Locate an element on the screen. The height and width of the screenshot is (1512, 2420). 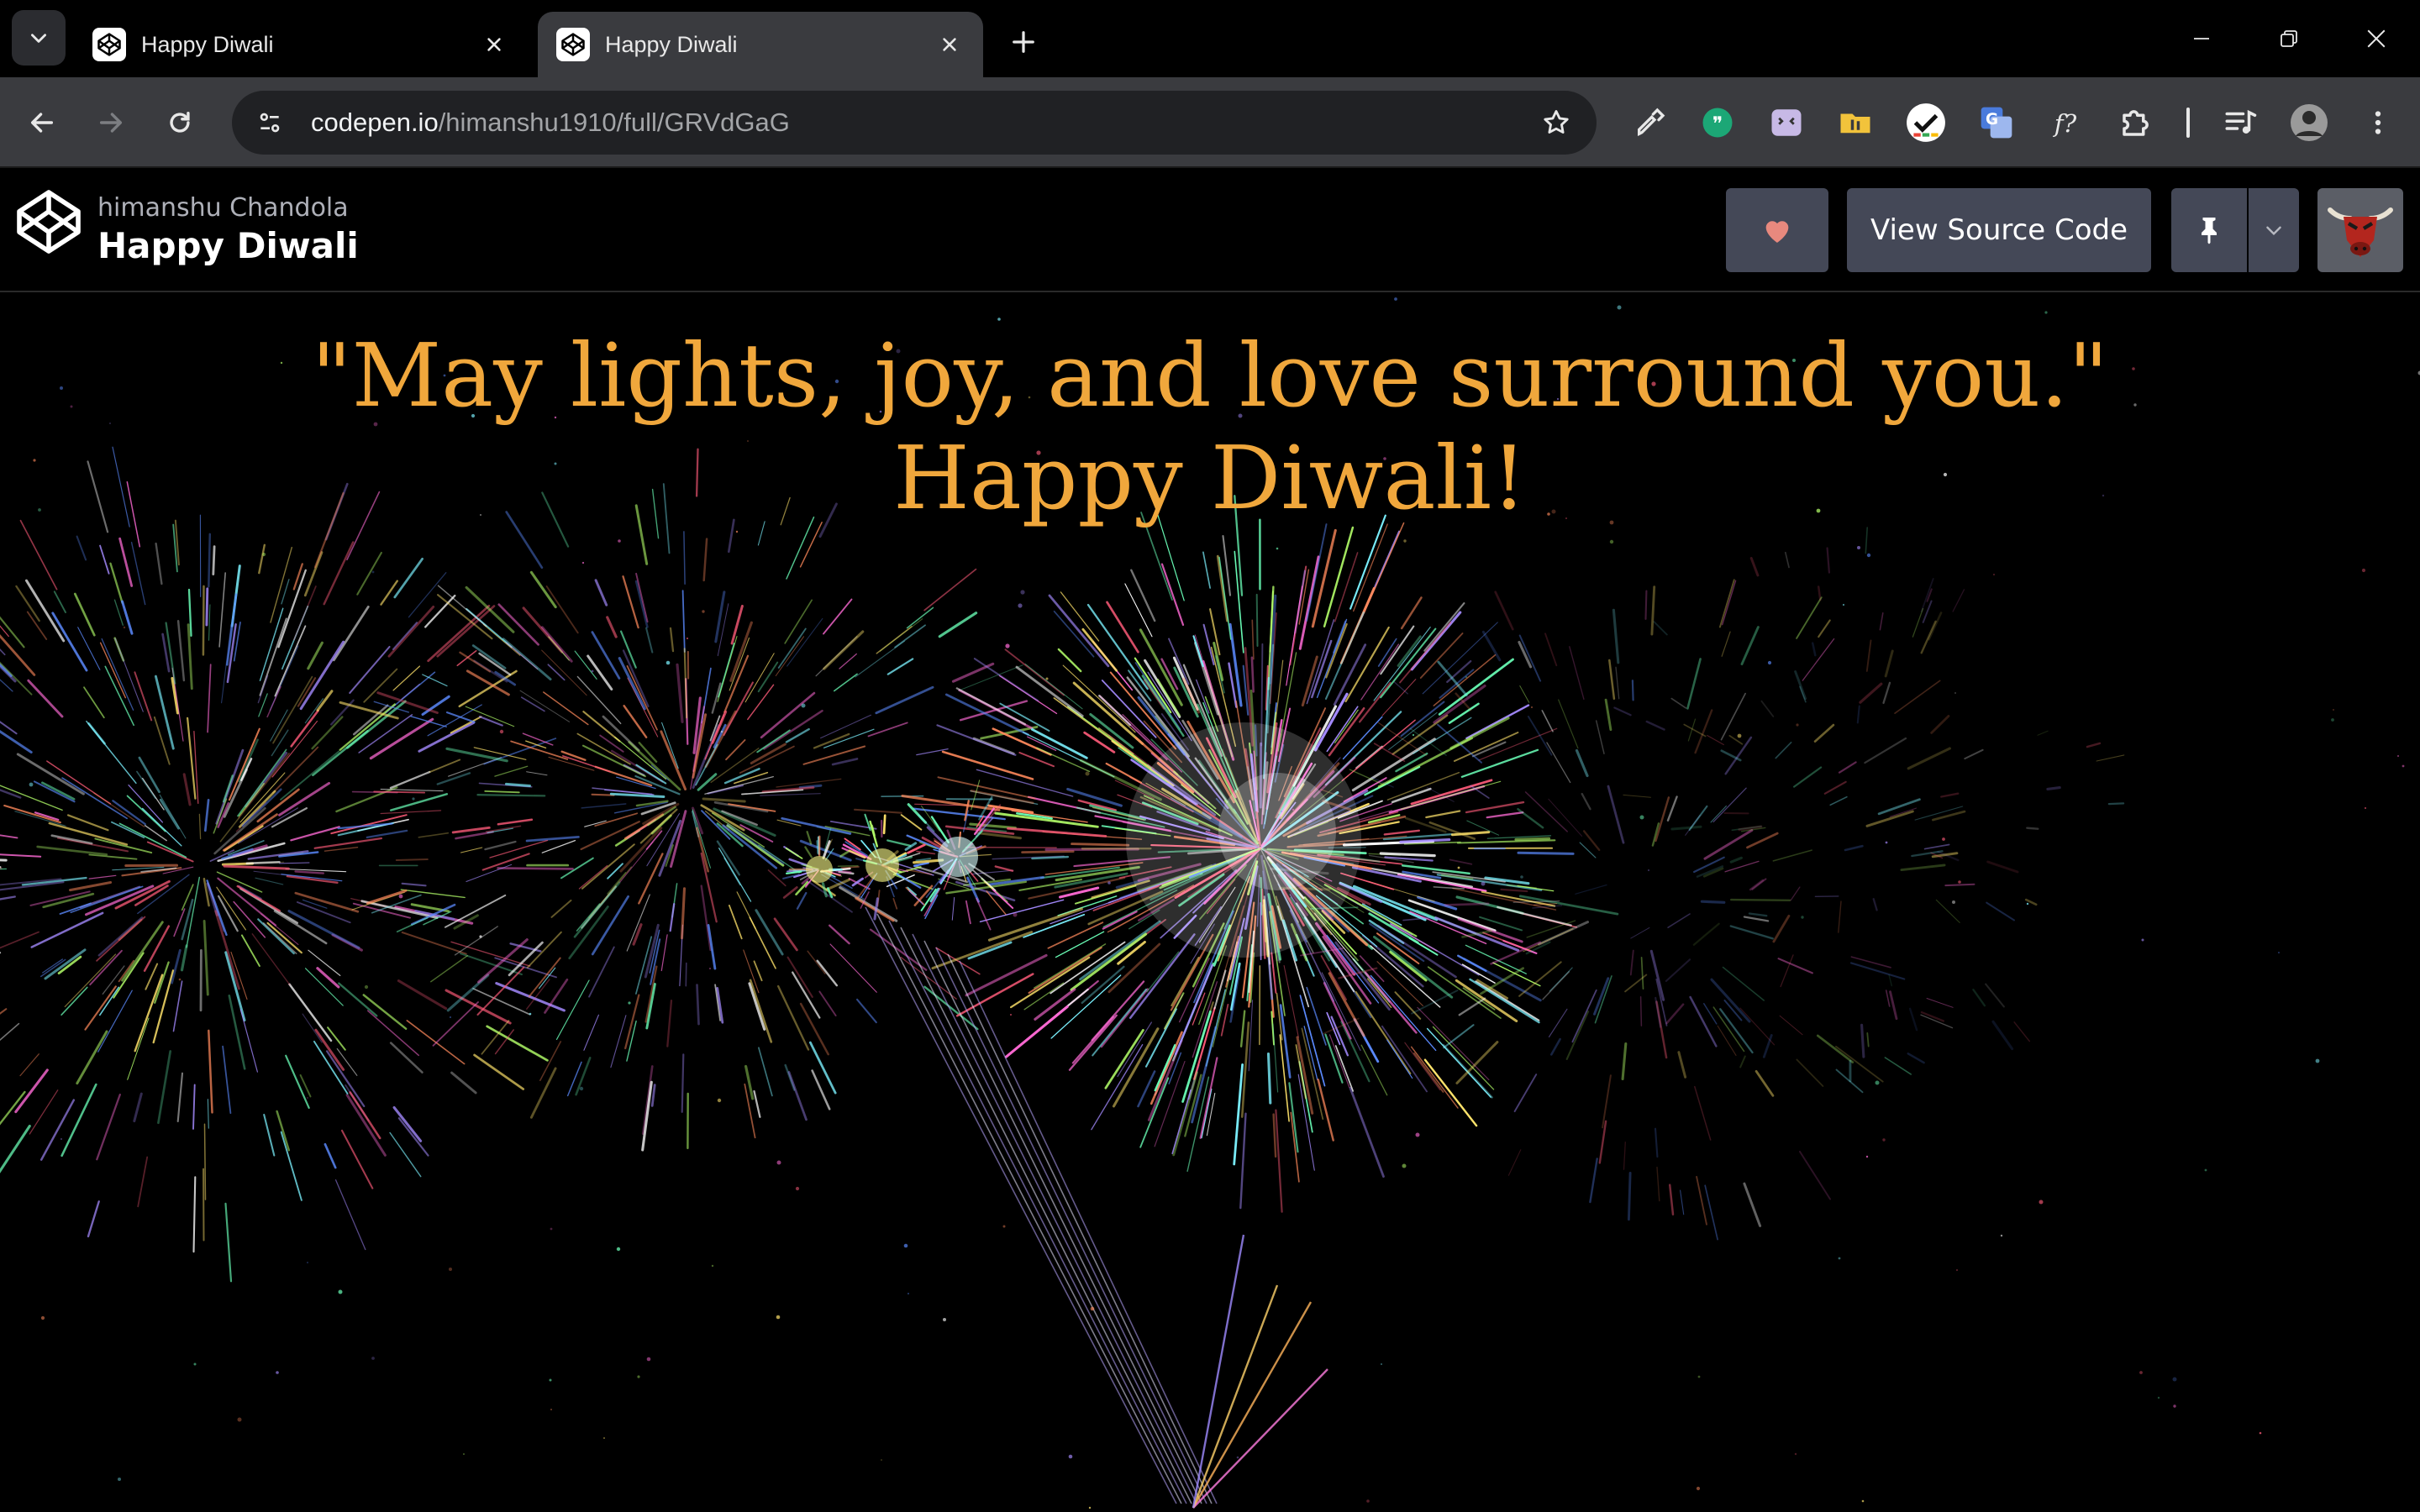
pin-icon is located at coordinates (2209, 231).